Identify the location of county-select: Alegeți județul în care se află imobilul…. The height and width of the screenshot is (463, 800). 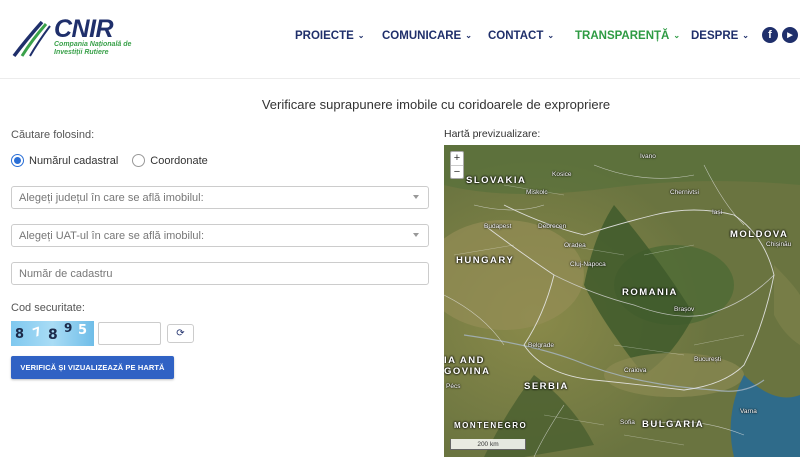
(220, 197).